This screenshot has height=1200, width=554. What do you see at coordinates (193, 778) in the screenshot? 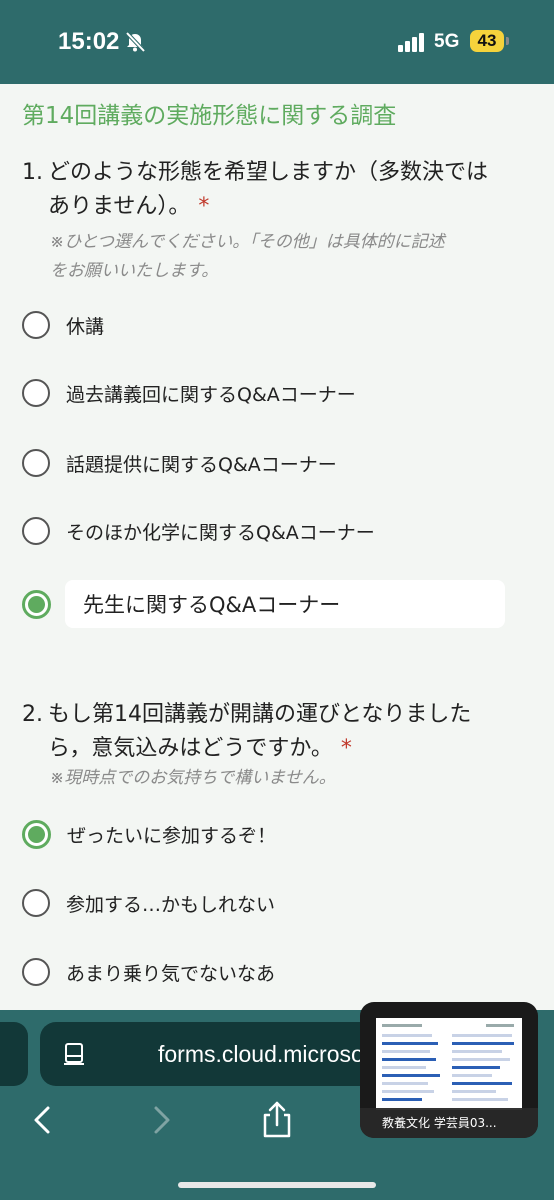
I see `question-2-note: ※現時点でのお気持ちで構いません。` at bounding box center [193, 778].